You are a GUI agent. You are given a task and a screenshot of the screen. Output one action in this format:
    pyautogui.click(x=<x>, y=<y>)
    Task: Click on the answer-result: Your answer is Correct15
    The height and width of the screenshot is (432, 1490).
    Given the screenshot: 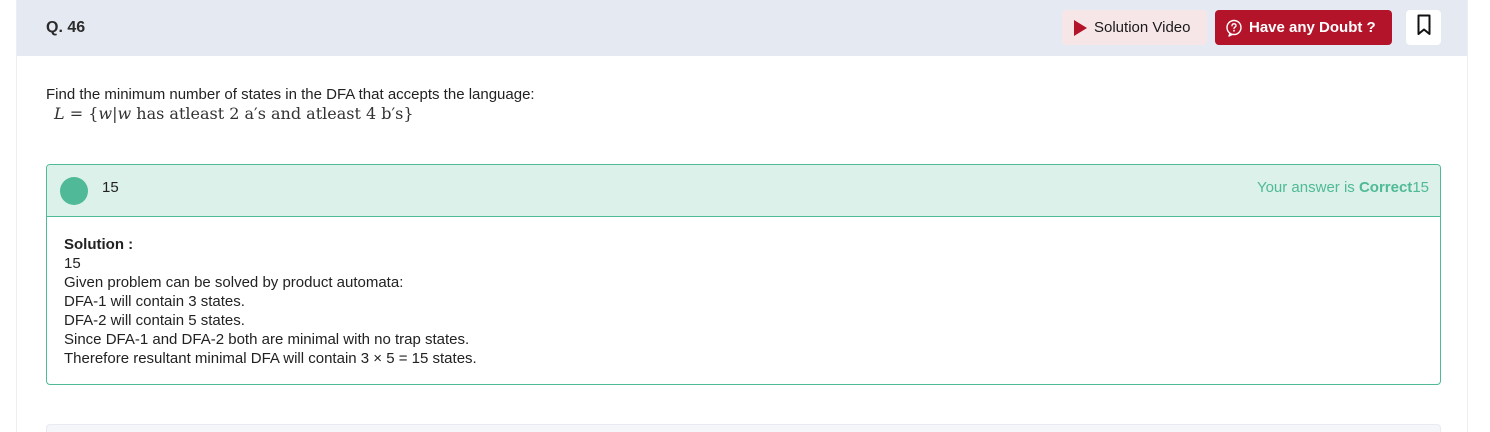 What is the action you would take?
    pyautogui.click(x=1343, y=187)
    